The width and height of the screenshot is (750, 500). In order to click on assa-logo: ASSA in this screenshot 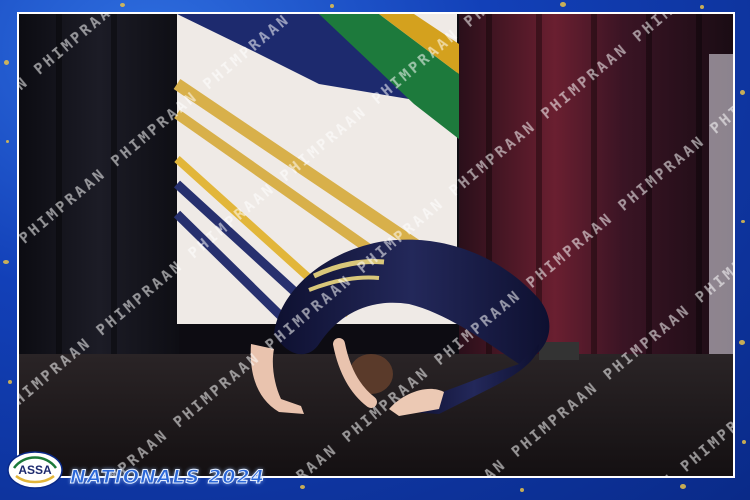, I will do `click(35, 470)`.